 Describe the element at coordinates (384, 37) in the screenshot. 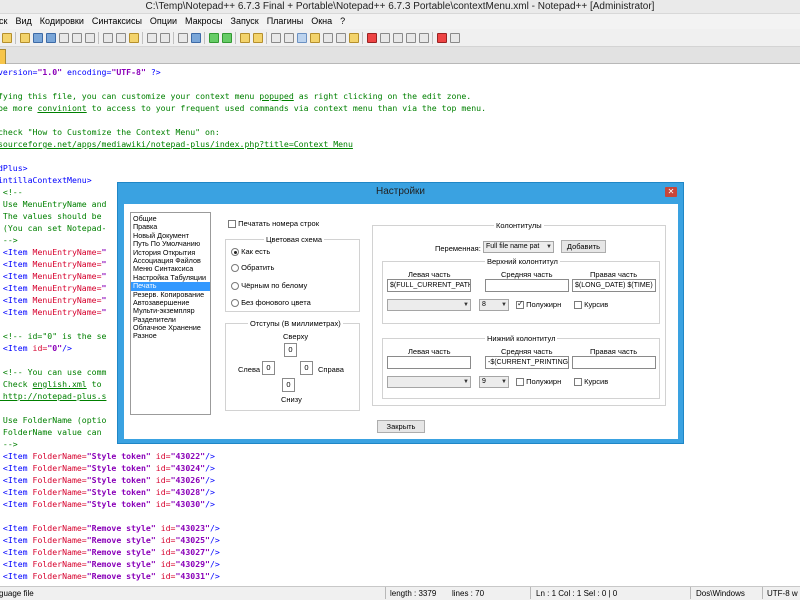

I see `stop-macro-icon` at that location.